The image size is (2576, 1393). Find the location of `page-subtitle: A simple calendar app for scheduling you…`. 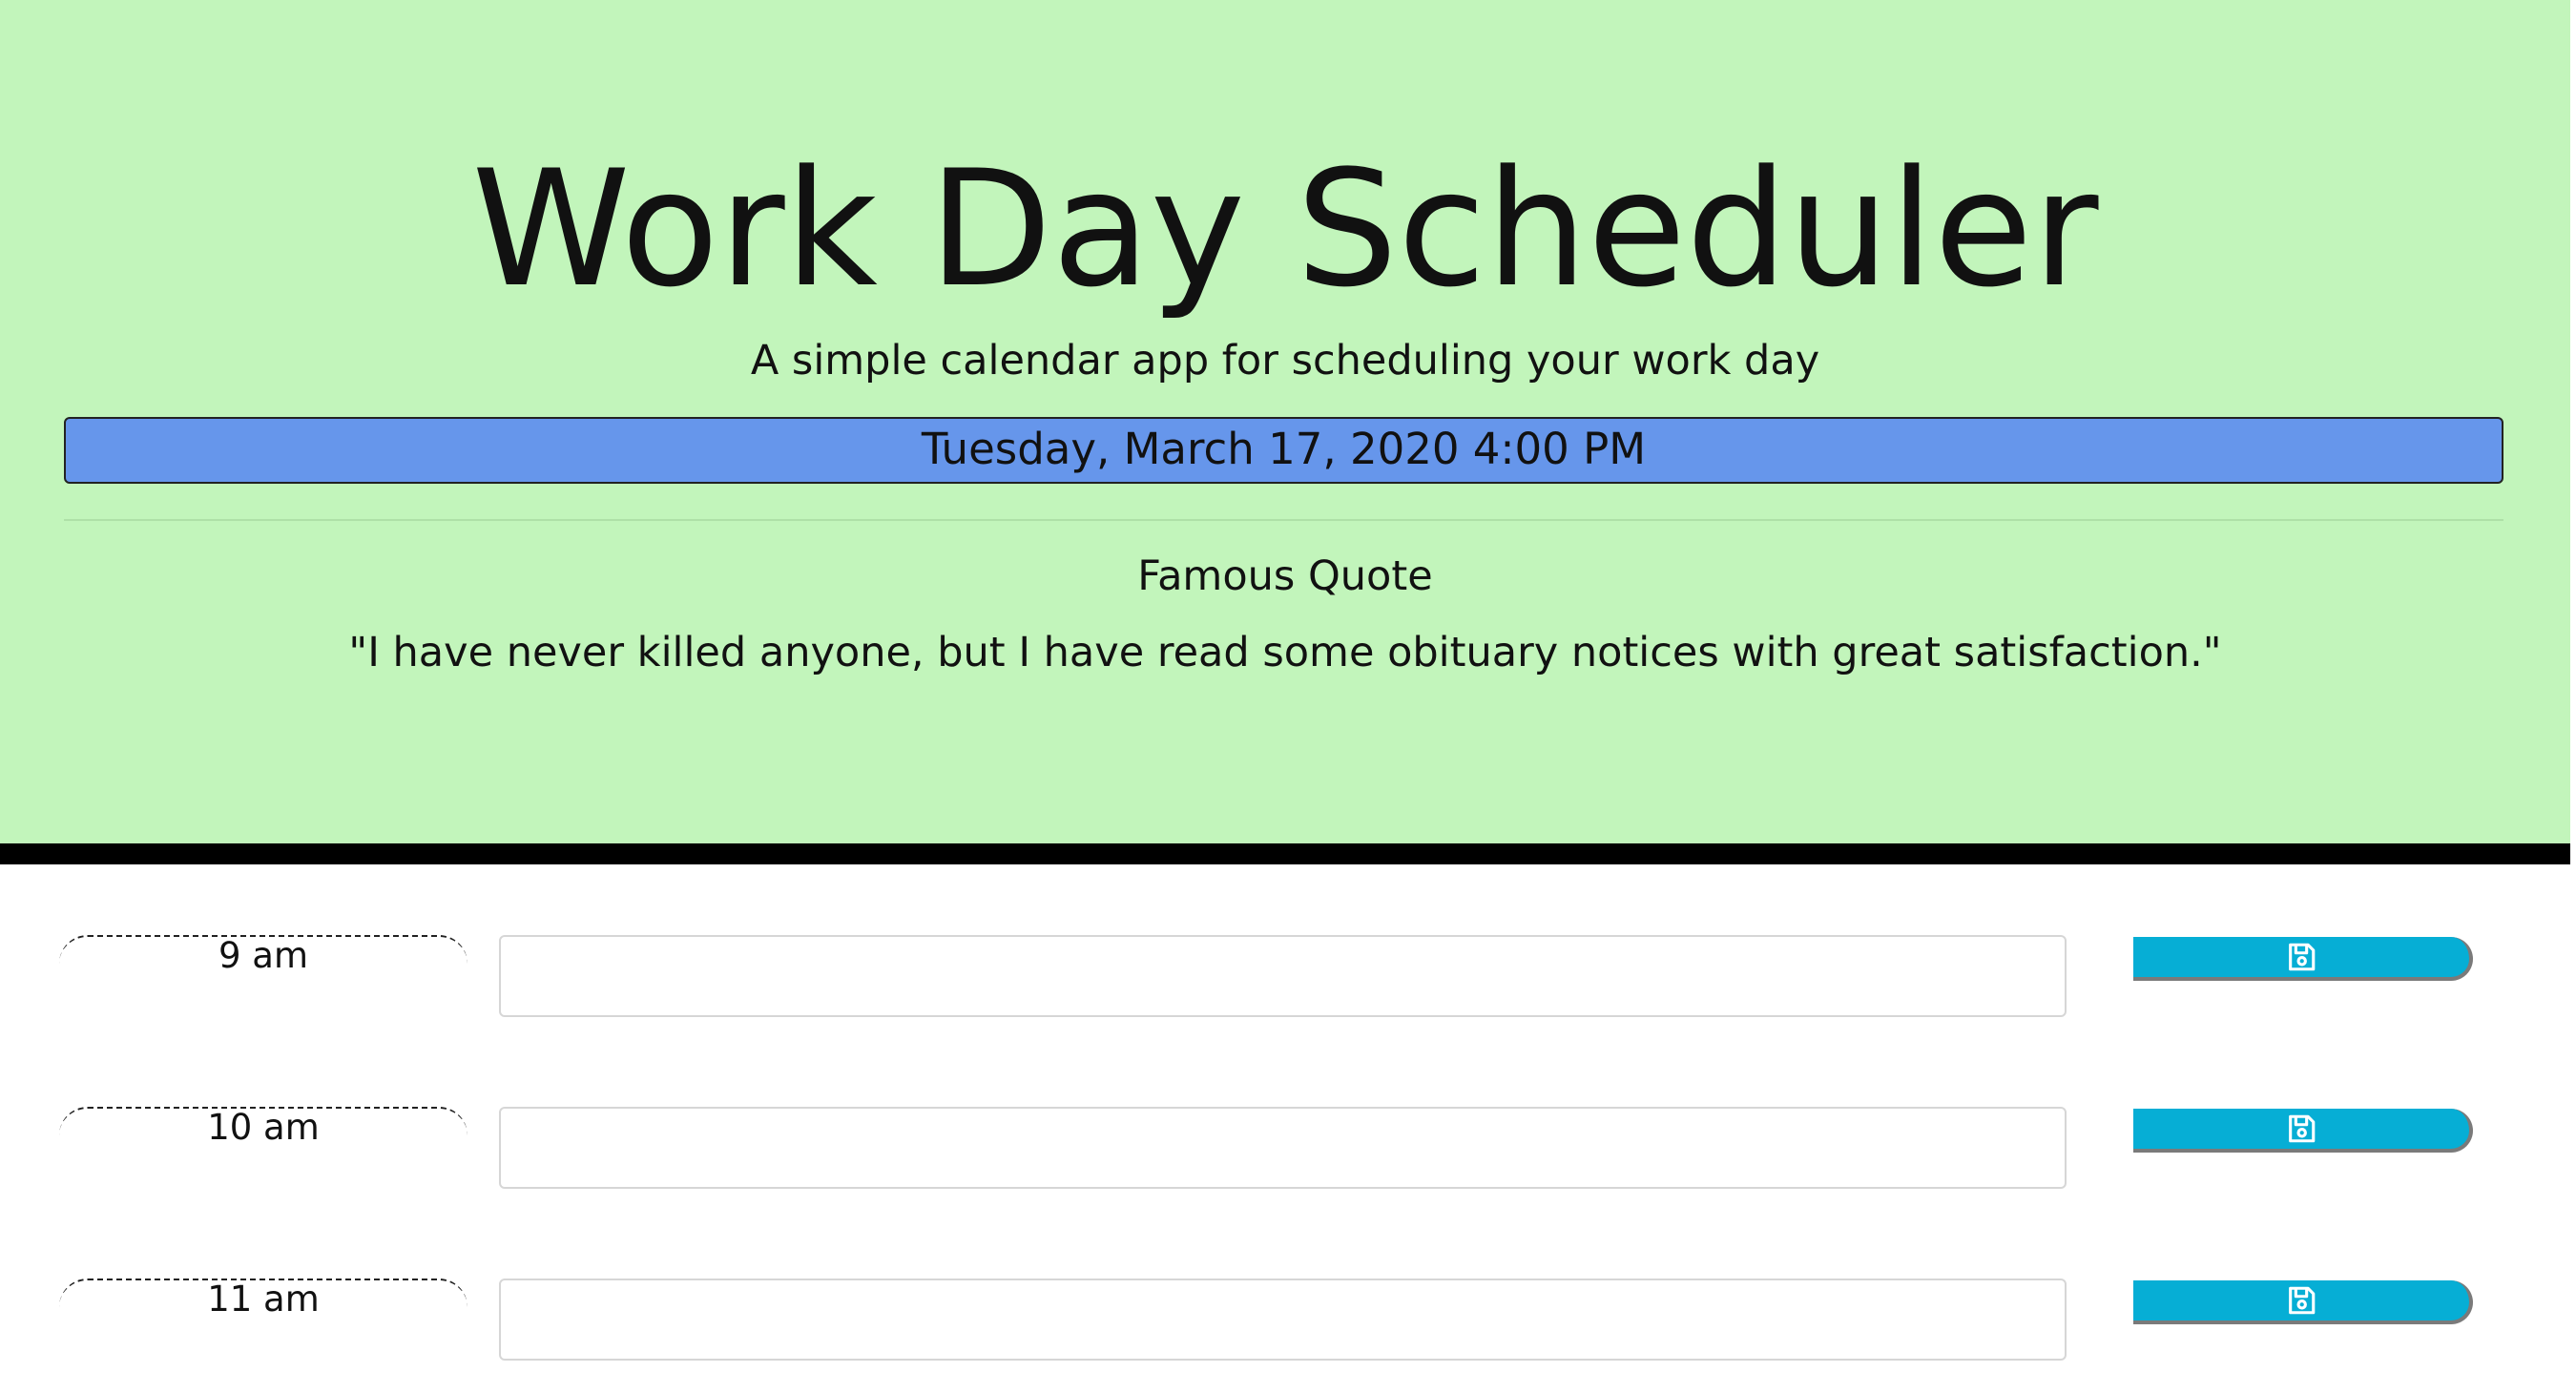

page-subtitle: A simple calendar app for scheduling you… is located at coordinates (1285, 361).